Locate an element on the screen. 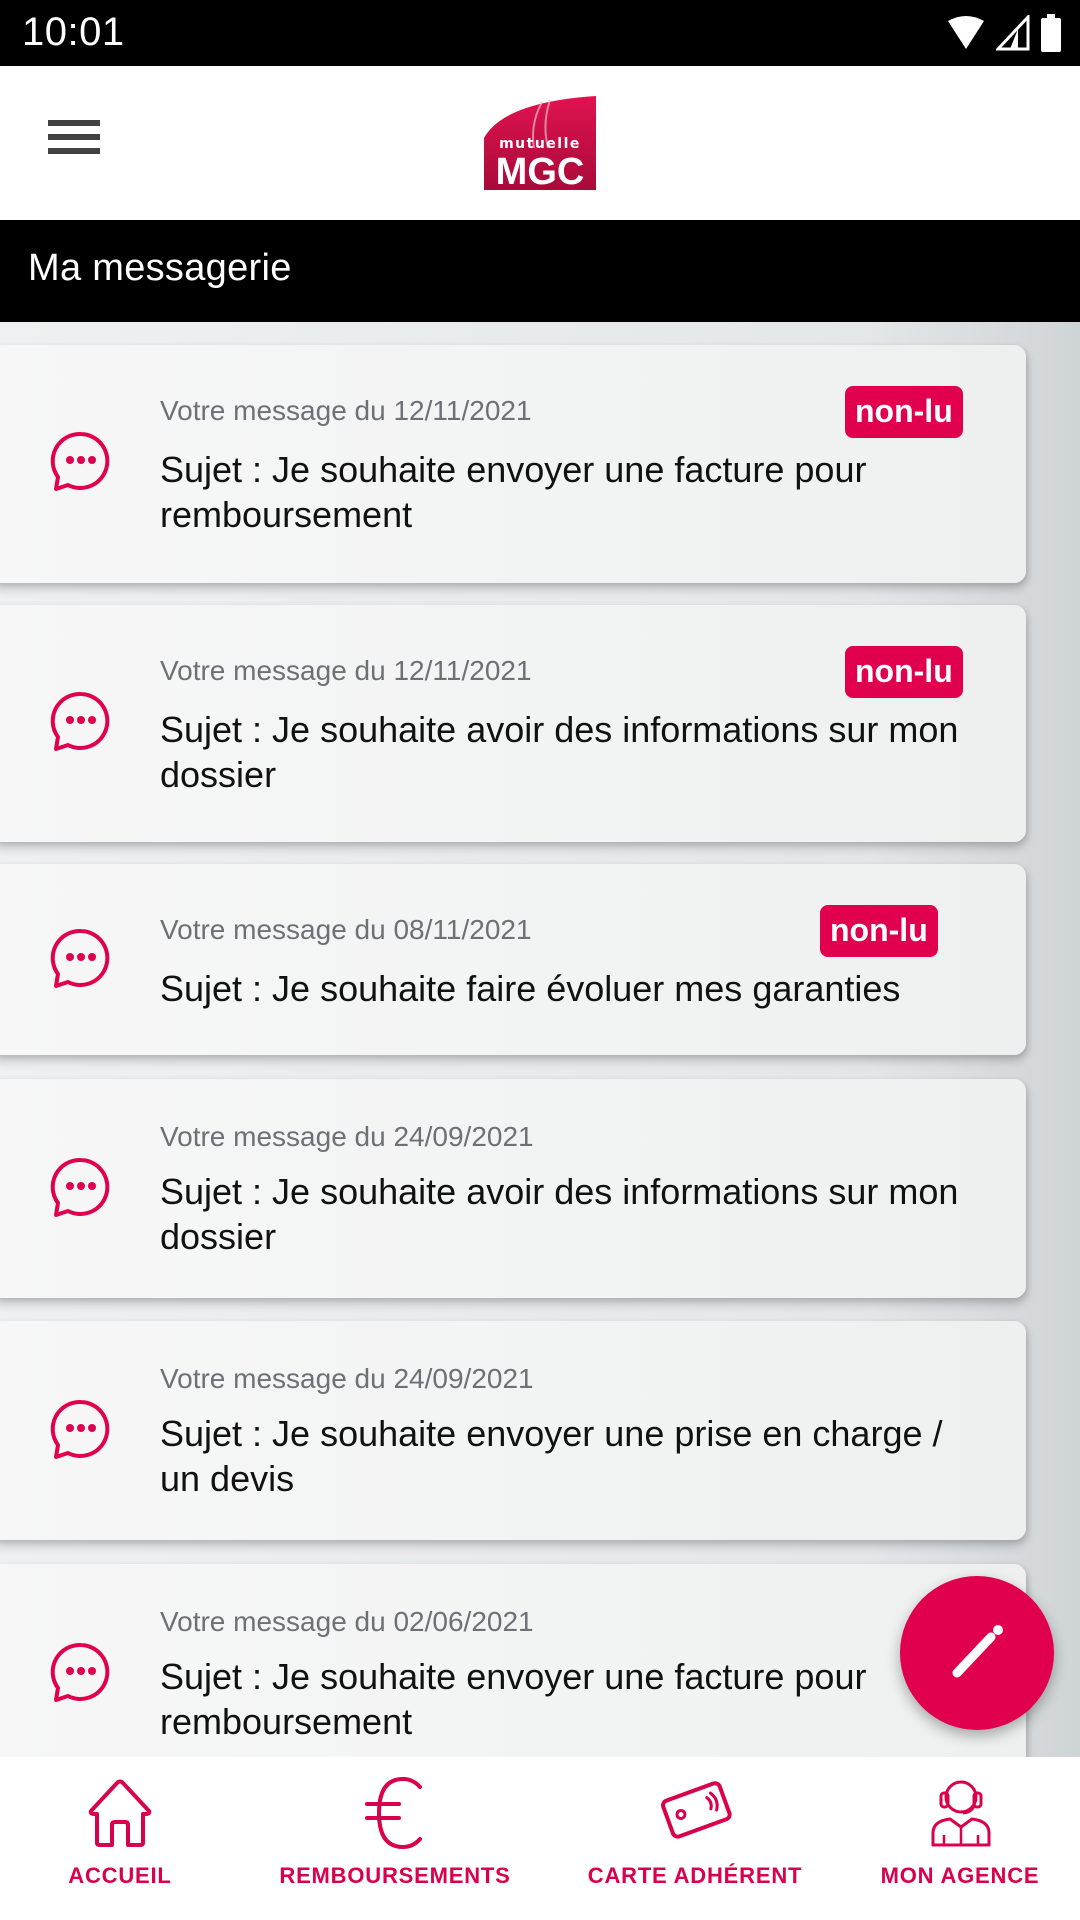 Image resolution: width=1080 pixels, height=1920 pixels. new-message-button is located at coordinates (977, 1653).